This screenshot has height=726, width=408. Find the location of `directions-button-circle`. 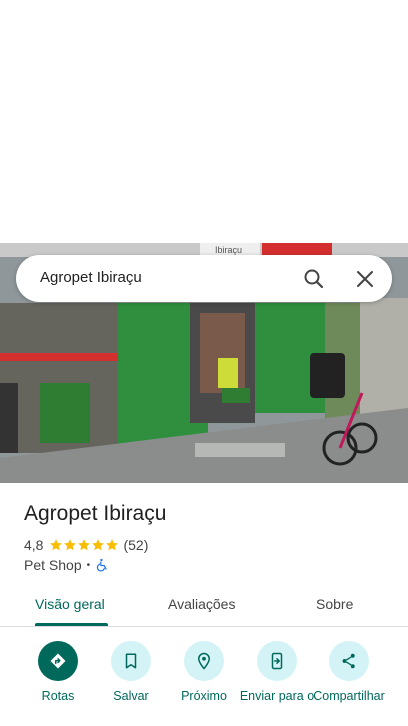

directions-button-circle is located at coordinates (58, 661).